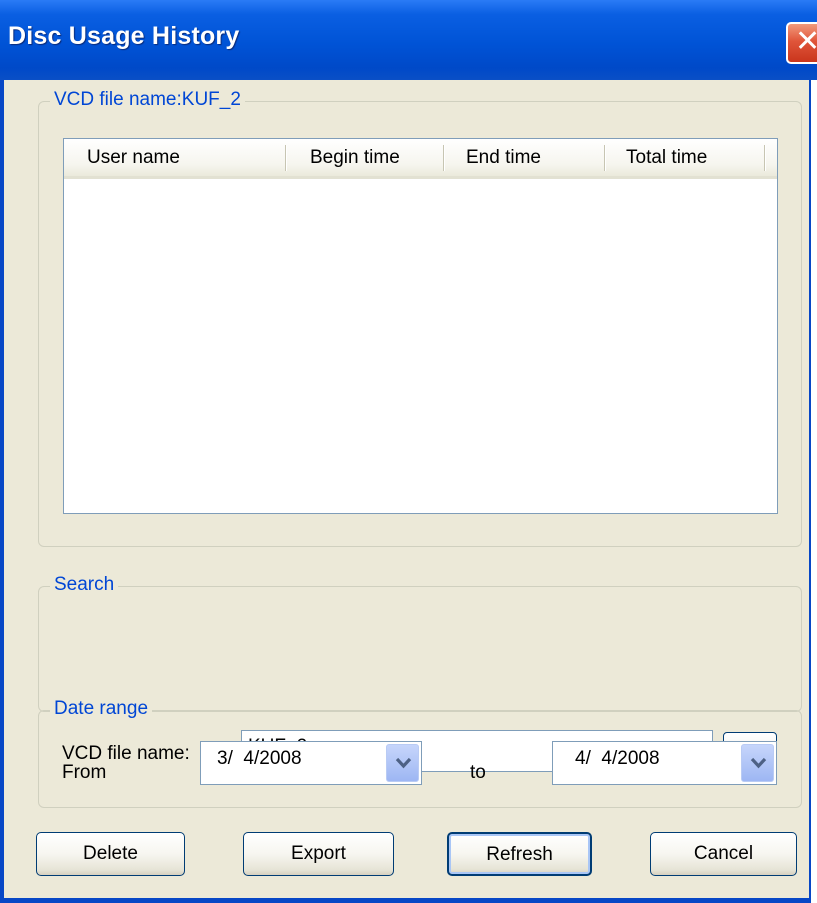 This screenshot has width=817, height=903. What do you see at coordinates (503, 157) in the screenshot?
I see `column-header-end-time: End time` at bounding box center [503, 157].